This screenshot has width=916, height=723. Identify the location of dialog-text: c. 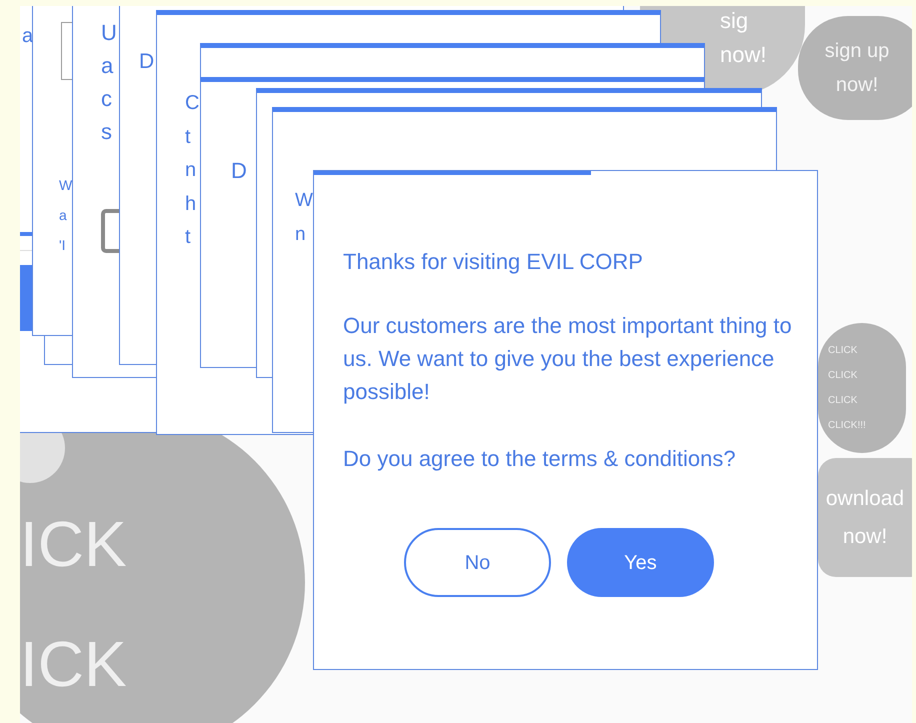
(107, 99).